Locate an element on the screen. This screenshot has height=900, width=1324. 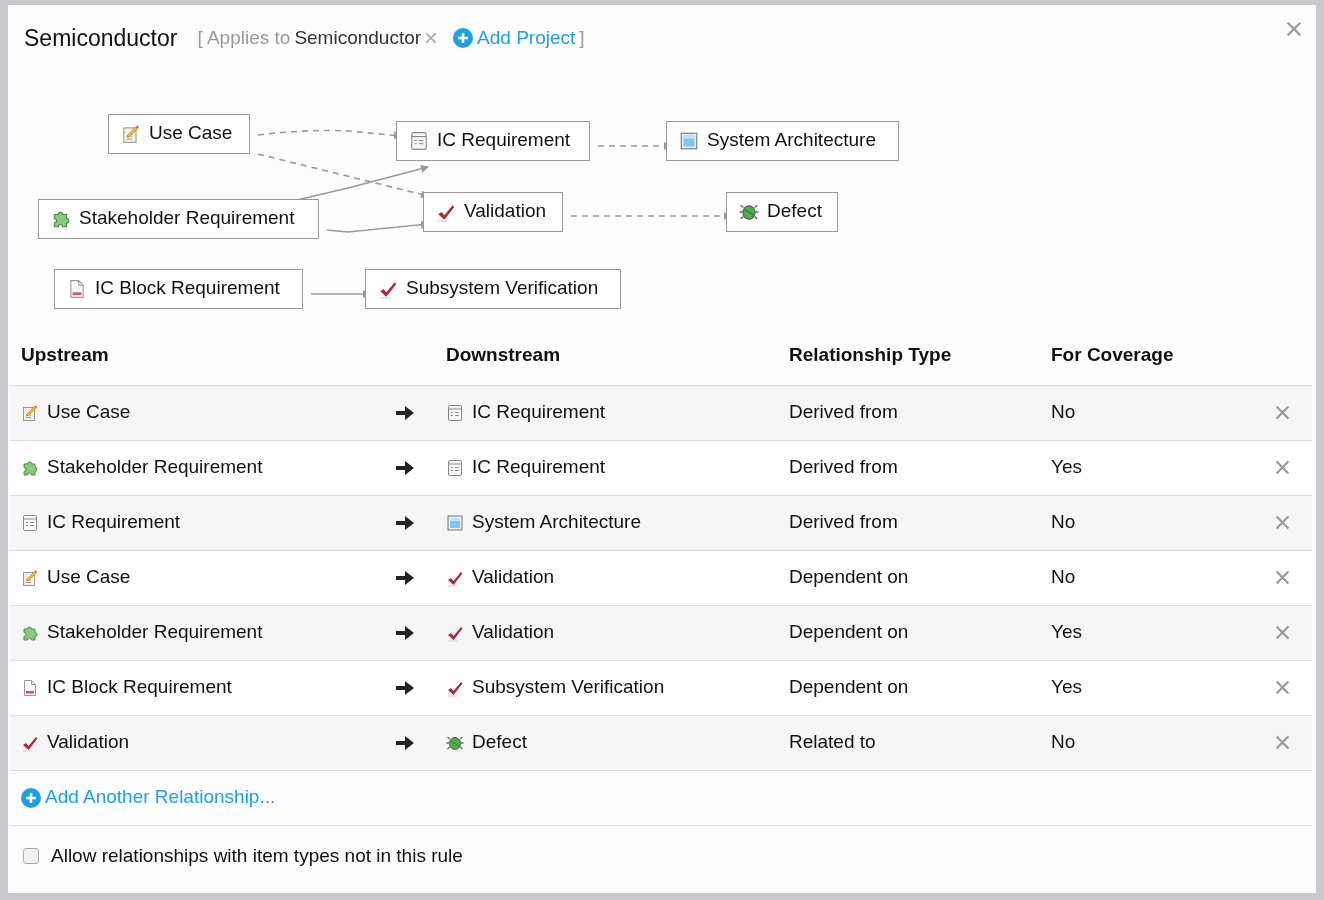
node-label: System Architecture is located at coordinates (791, 140).